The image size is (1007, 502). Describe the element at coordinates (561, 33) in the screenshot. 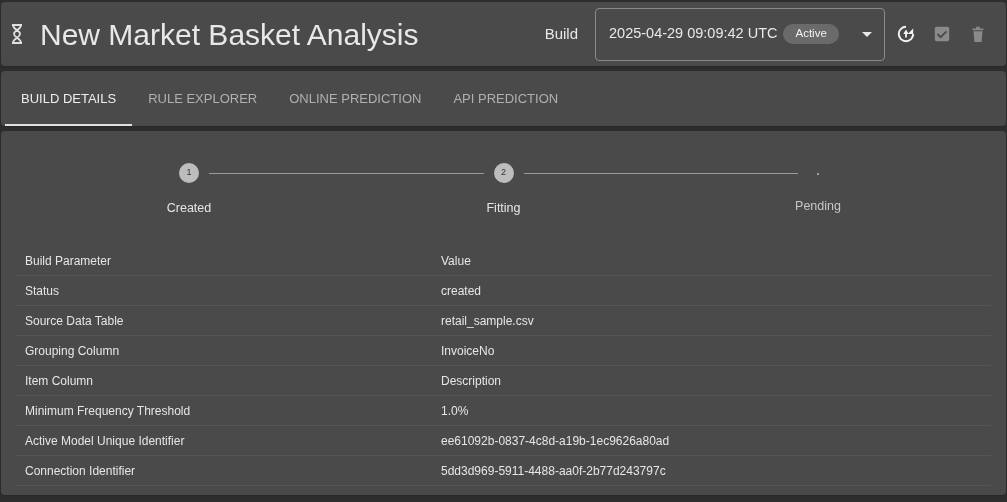

I see `build-label: Build` at that location.